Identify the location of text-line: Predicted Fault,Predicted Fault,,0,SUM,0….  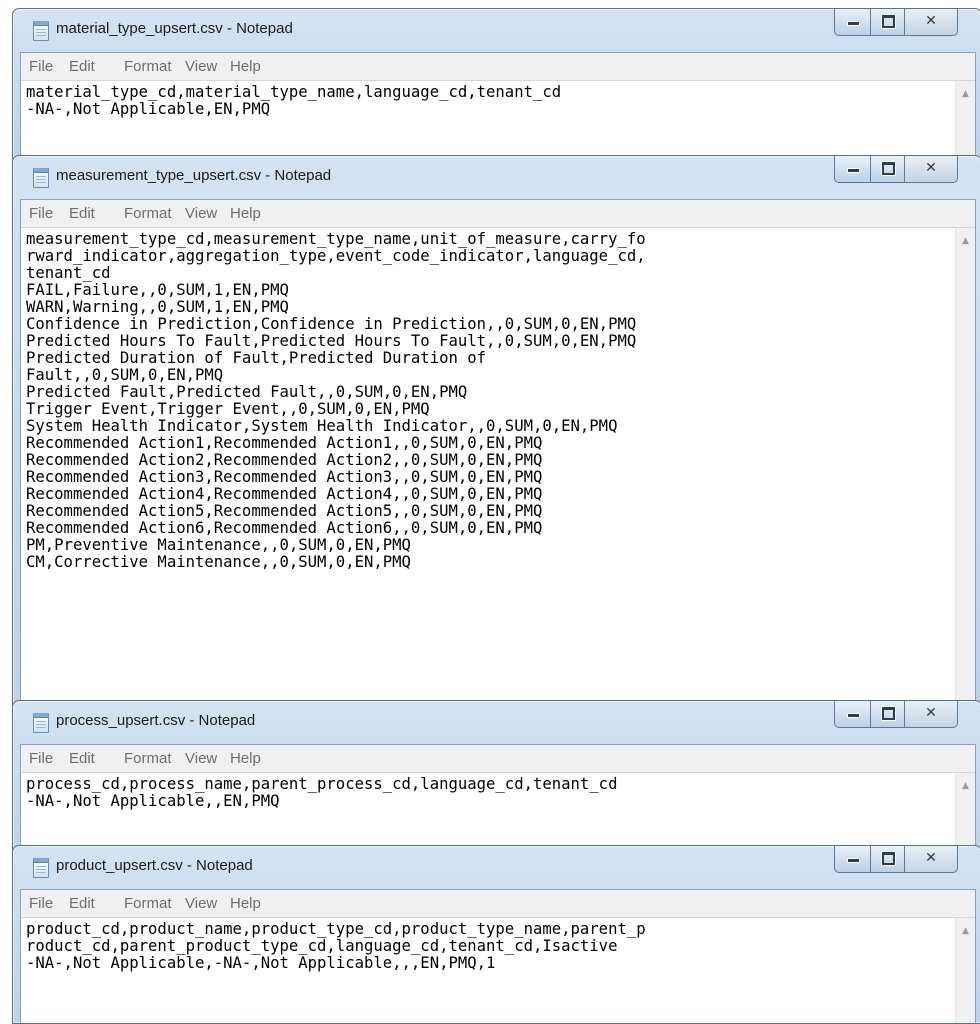
(247, 392).